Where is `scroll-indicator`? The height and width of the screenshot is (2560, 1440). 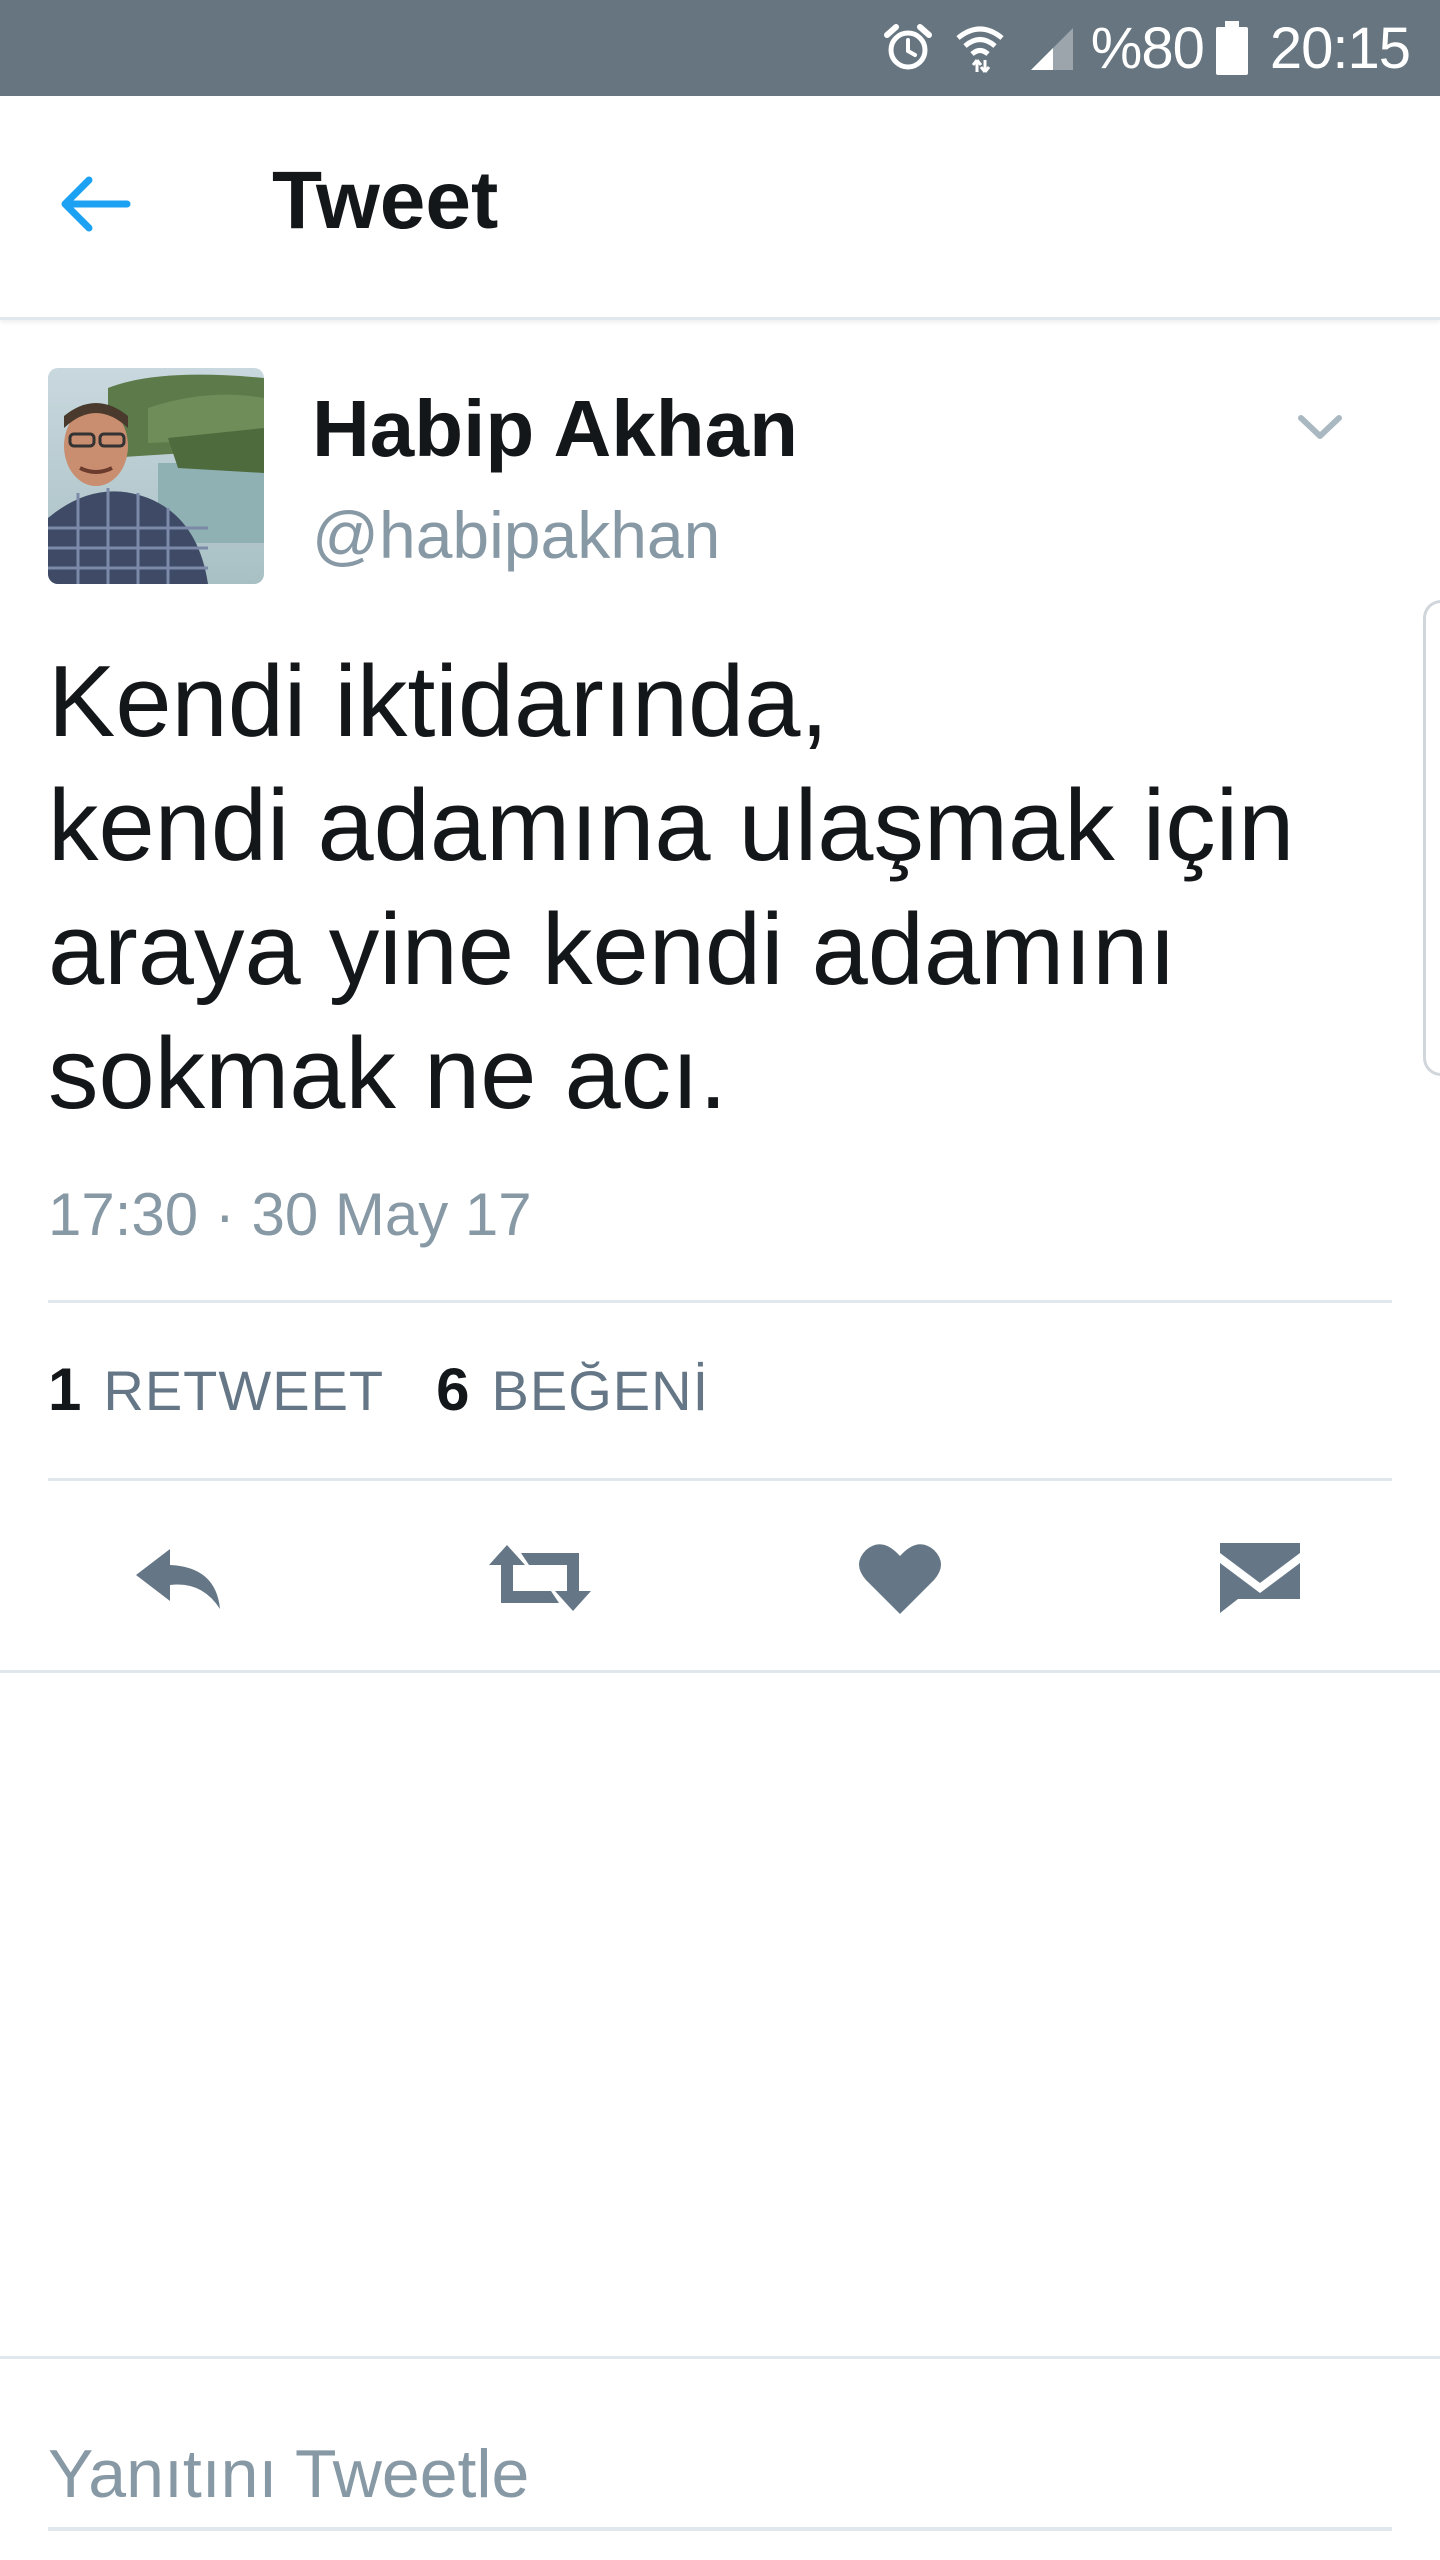 scroll-indicator is located at coordinates (1431, 838).